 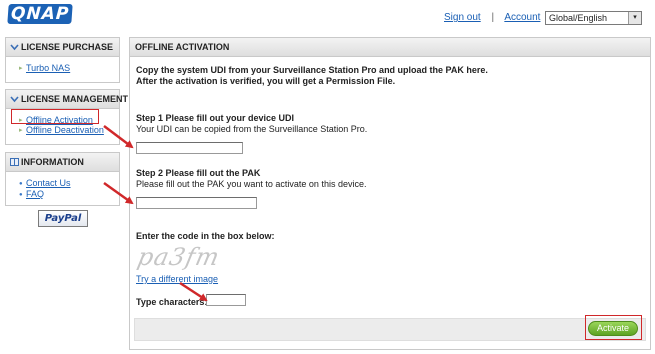 I want to click on qnap-logo: QNAP, so click(x=40, y=14).